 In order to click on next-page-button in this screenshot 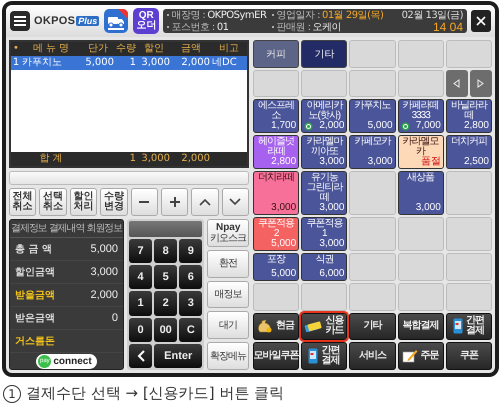, I will do `click(481, 84)`.